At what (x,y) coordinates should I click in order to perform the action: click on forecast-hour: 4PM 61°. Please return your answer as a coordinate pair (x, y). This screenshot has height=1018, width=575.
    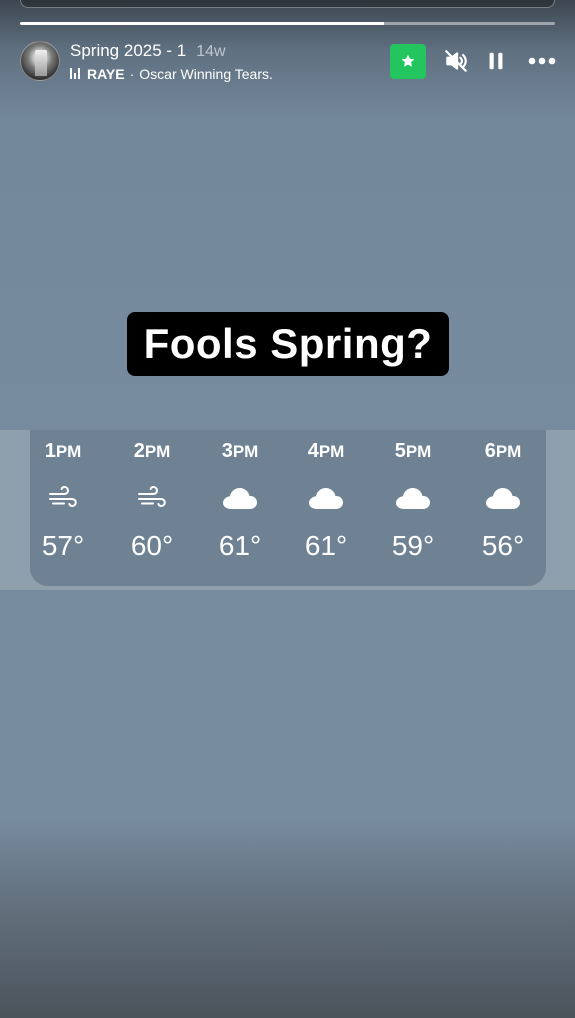
    Looking at the image, I should click on (326, 496).